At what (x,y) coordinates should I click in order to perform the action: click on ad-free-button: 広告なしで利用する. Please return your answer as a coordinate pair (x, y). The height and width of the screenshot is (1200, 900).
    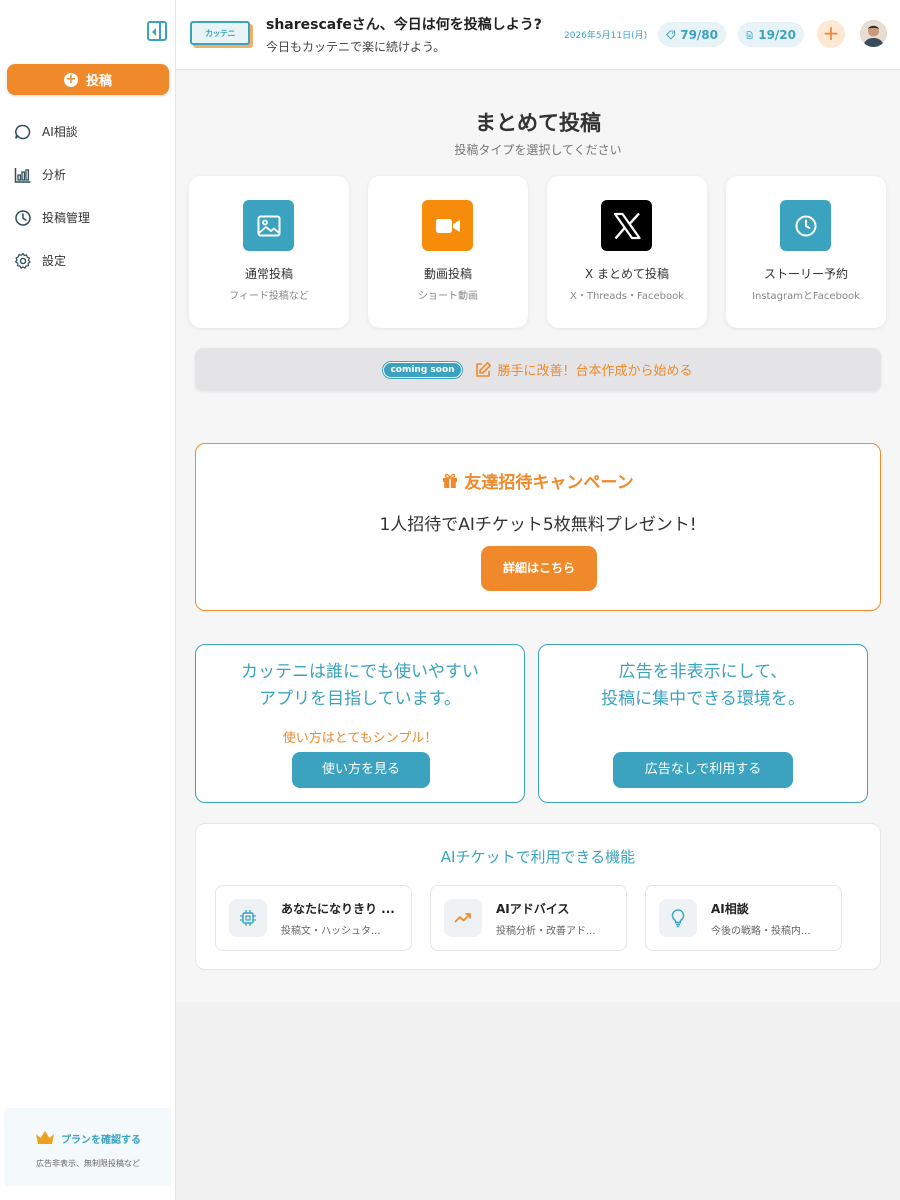
    Looking at the image, I should click on (703, 770).